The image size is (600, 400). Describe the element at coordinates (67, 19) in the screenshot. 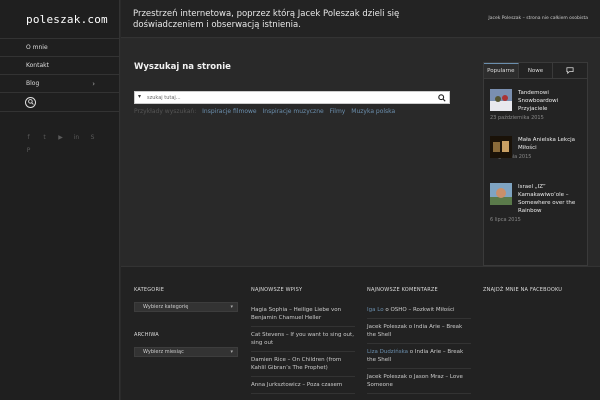

I see `logo-text: poleszak.com` at that location.